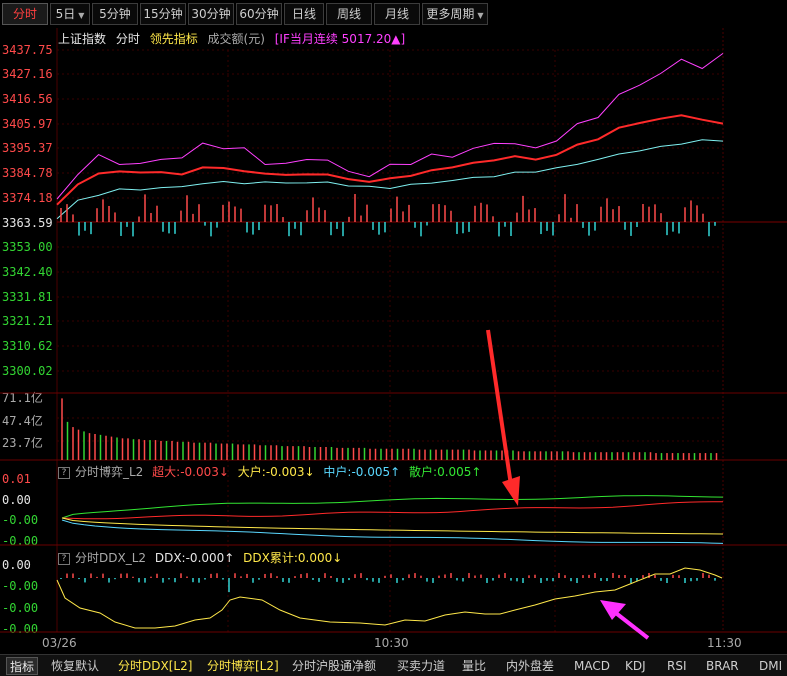 The width and height of the screenshot is (787, 676). Describe the element at coordinates (190, 472) in the screenshot. I see `super-value: 超大:-0.003↓` at that location.